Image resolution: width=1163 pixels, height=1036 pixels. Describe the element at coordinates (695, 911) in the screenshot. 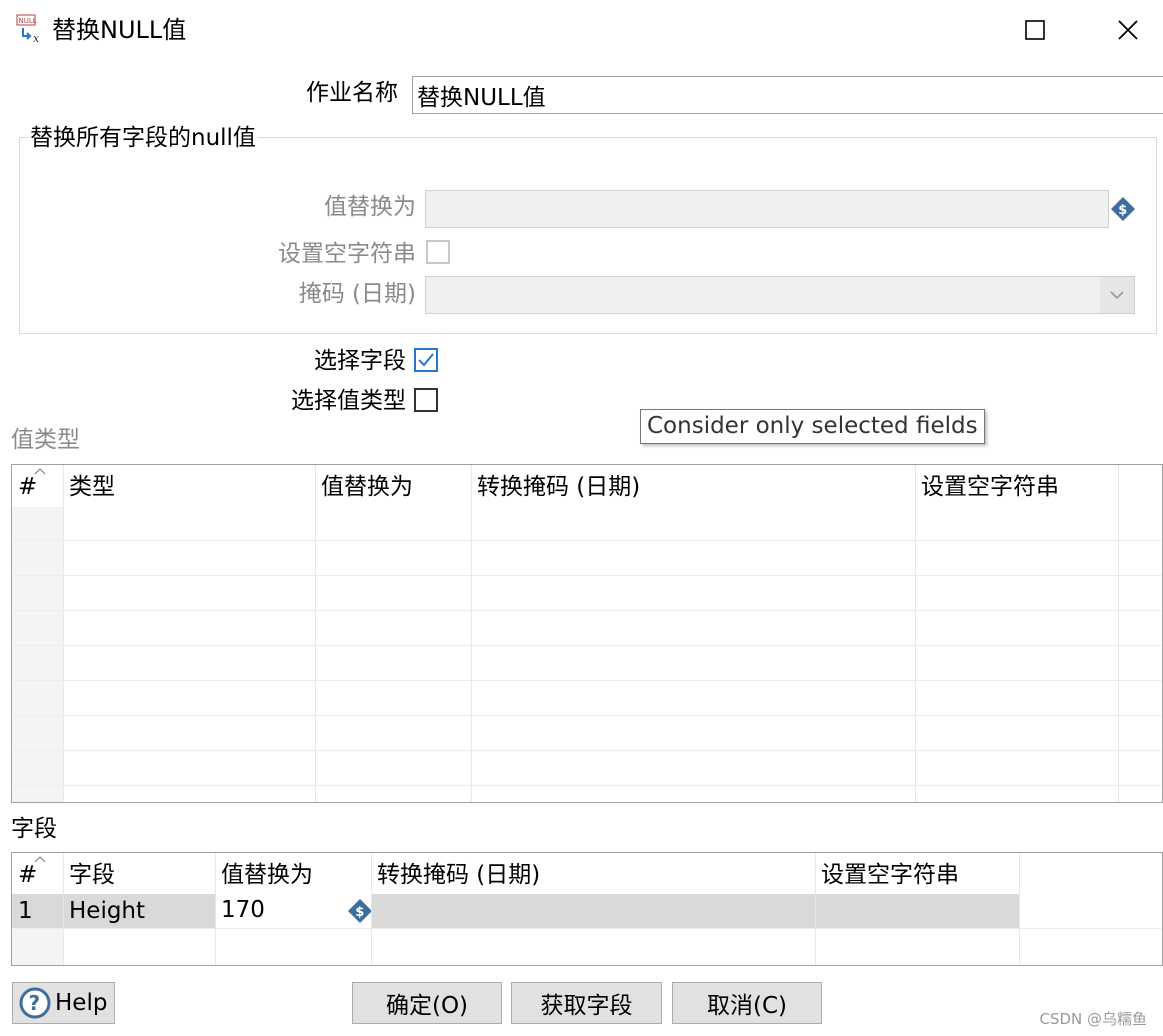

I see `mask-cell-bg` at that location.